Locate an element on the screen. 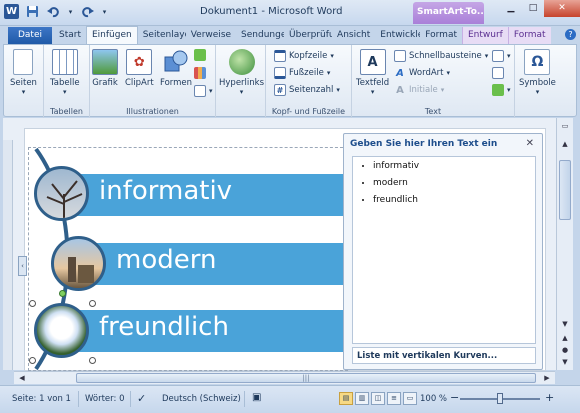 Image resolution: width=580 pixels, height=413 pixels. close-icon: ✕ is located at coordinates (530, 143).